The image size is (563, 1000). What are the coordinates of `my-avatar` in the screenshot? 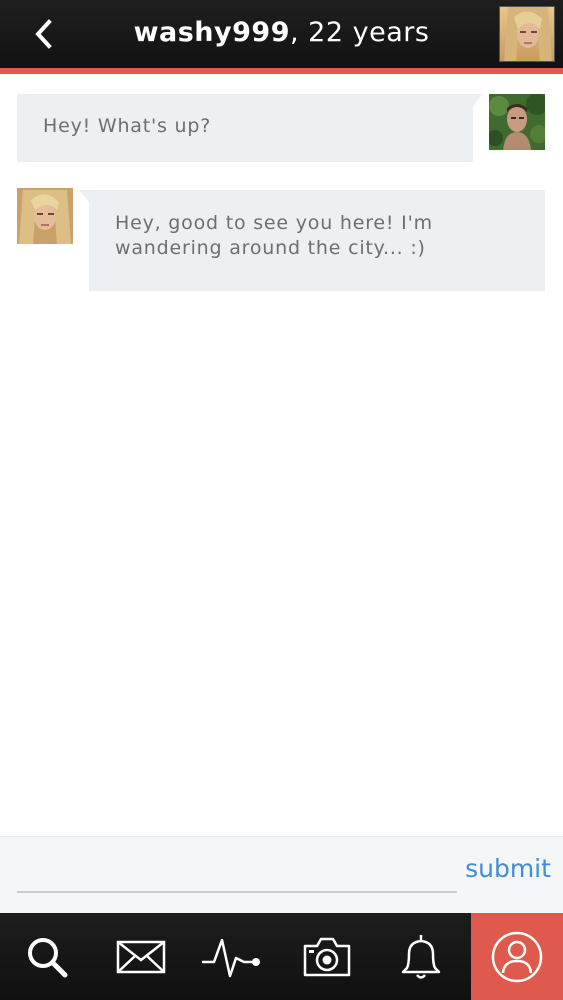 It's located at (517, 122).